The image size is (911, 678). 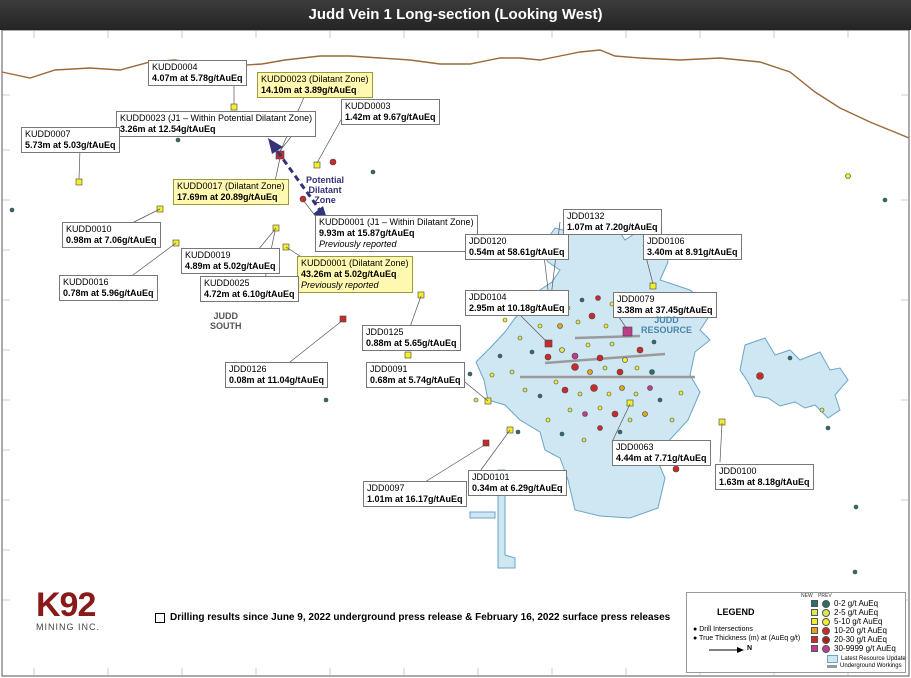 I want to click on grade-label: 20-30 g/t AuEq, so click(x=860, y=639).